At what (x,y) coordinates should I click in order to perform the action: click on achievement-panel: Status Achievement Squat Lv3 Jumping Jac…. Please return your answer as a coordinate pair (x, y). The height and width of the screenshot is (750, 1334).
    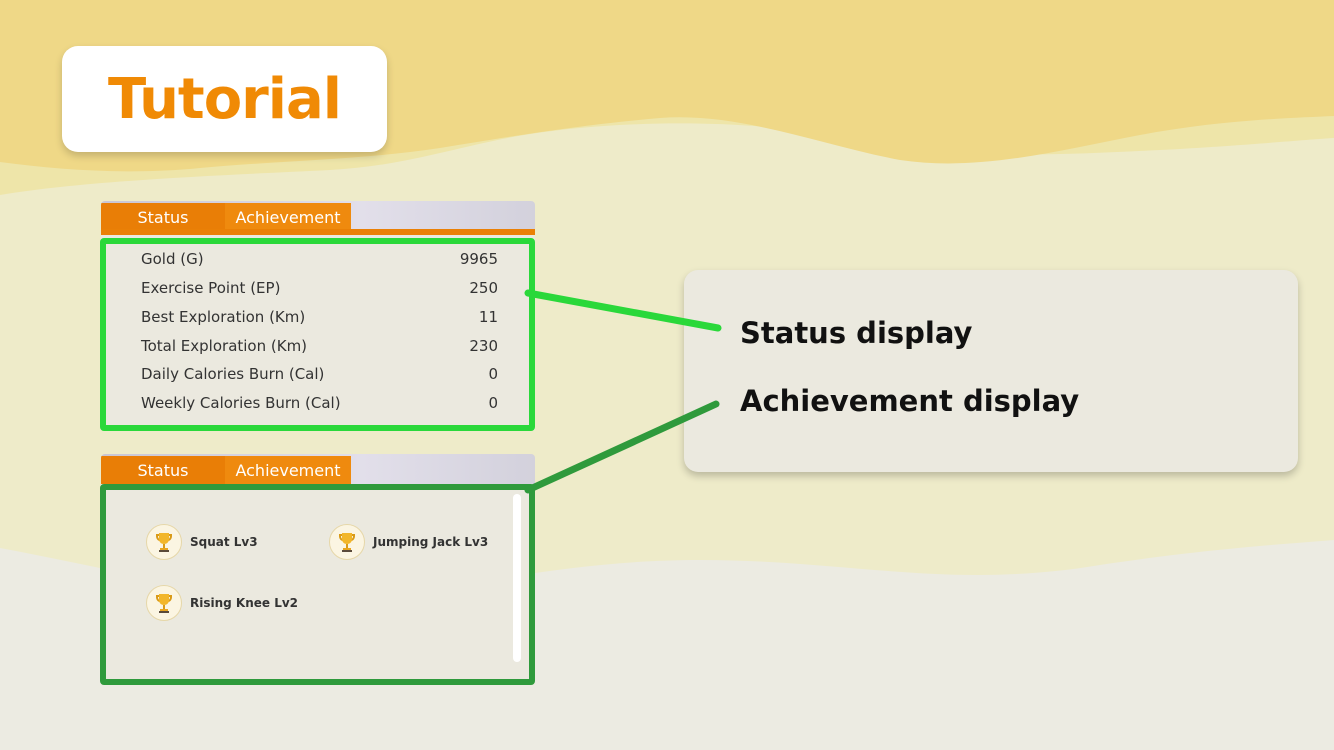
    Looking at the image, I should click on (317, 569).